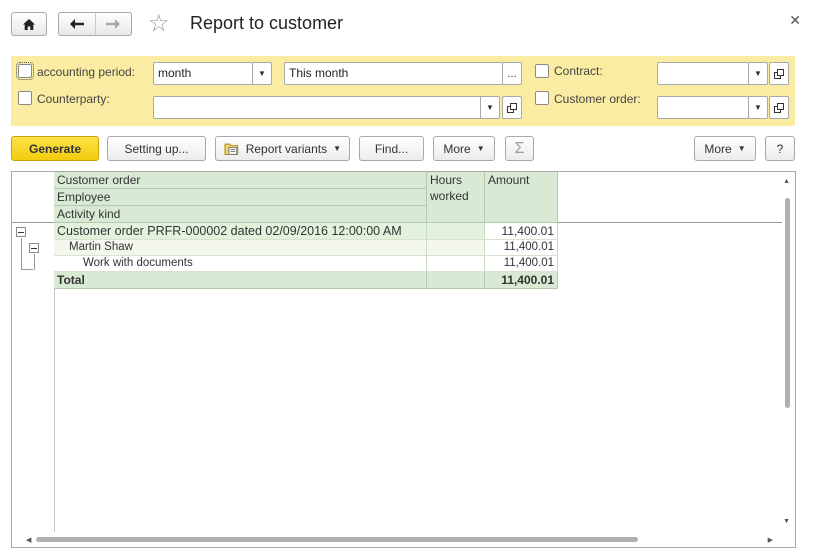 This screenshot has width=813, height=559. I want to click on table-row-employee: Martin Shaw, so click(240, 248).